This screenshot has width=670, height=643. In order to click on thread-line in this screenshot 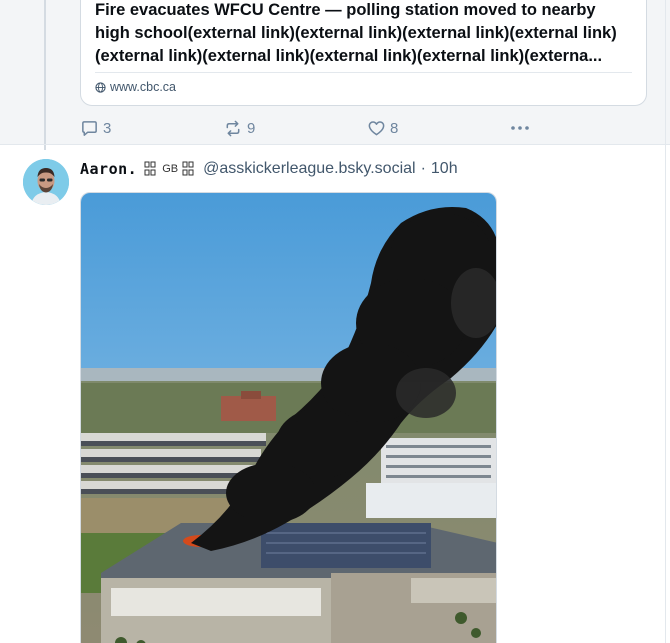, I will do `click(45, 75)`.